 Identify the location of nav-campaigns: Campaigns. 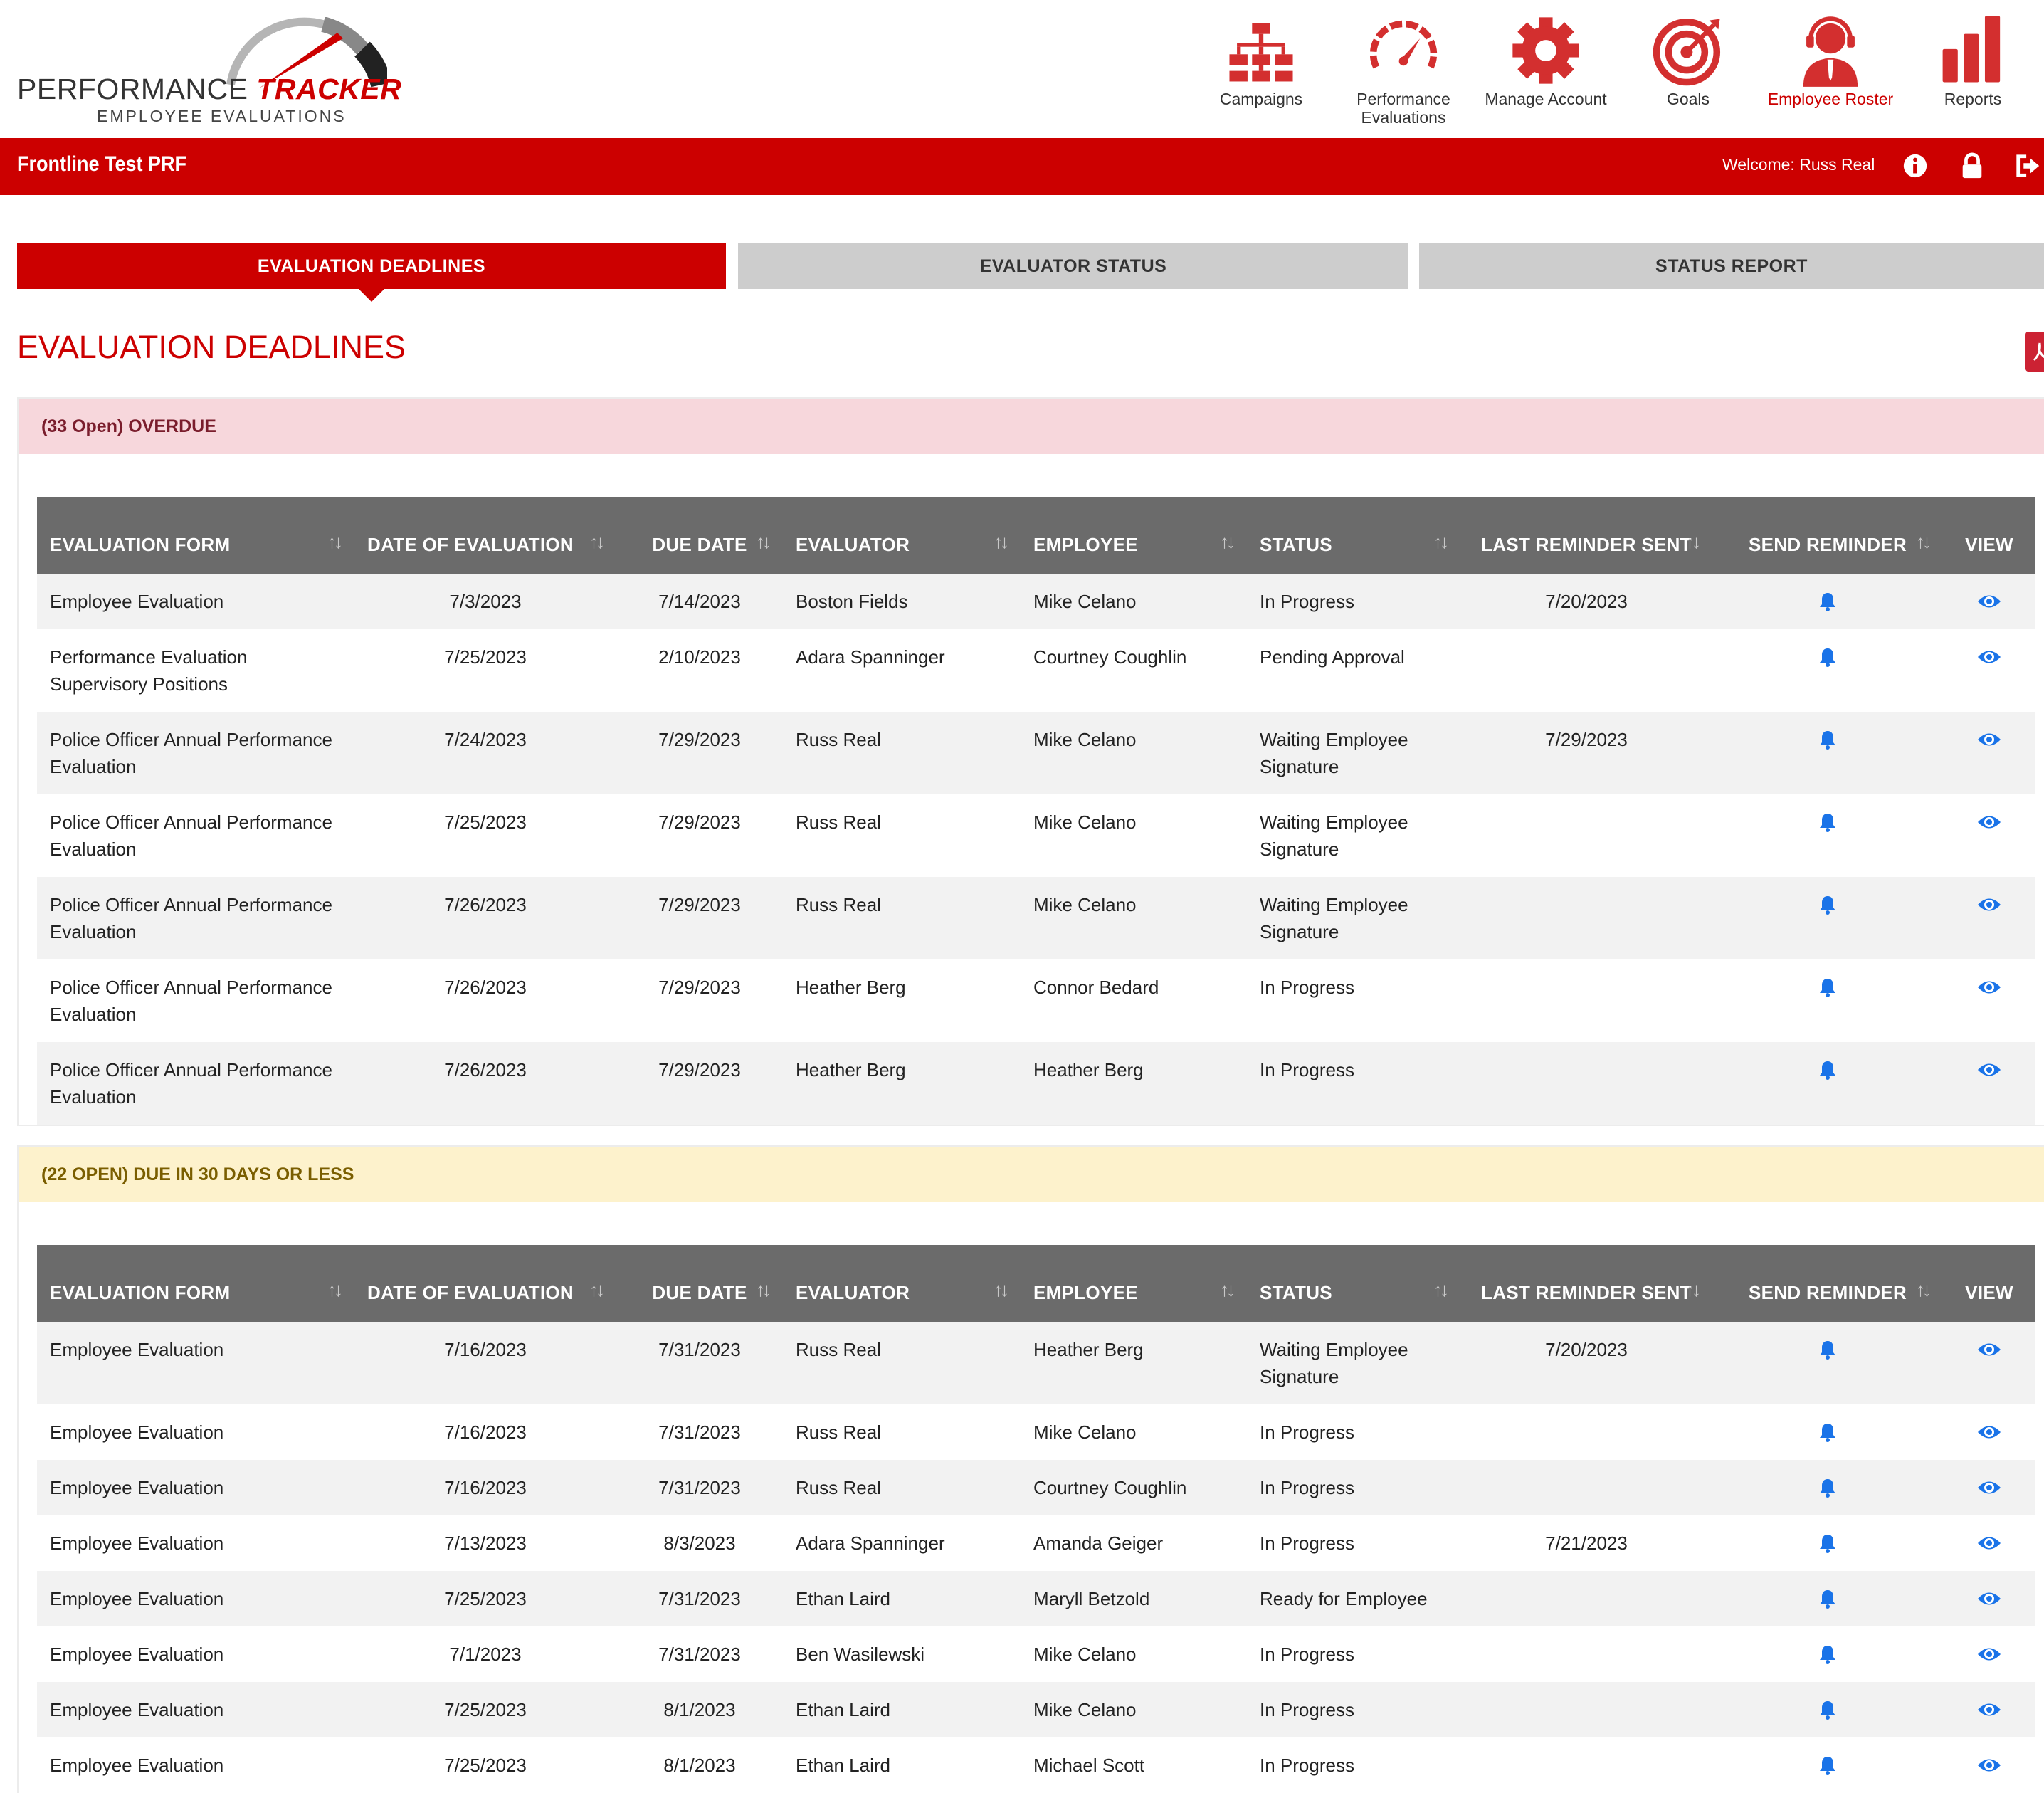
(1261, 74).